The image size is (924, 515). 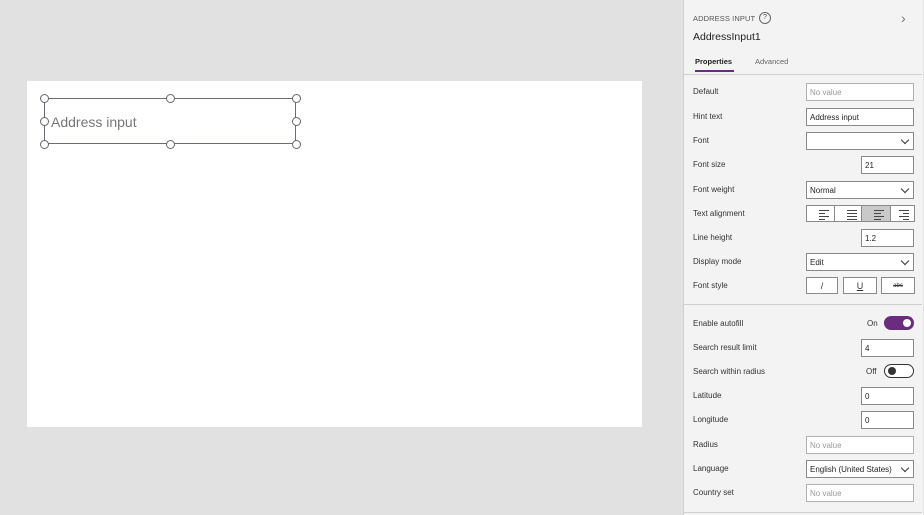 I want to click on search-result-limit-field: 4, so click(x=887, y=348).